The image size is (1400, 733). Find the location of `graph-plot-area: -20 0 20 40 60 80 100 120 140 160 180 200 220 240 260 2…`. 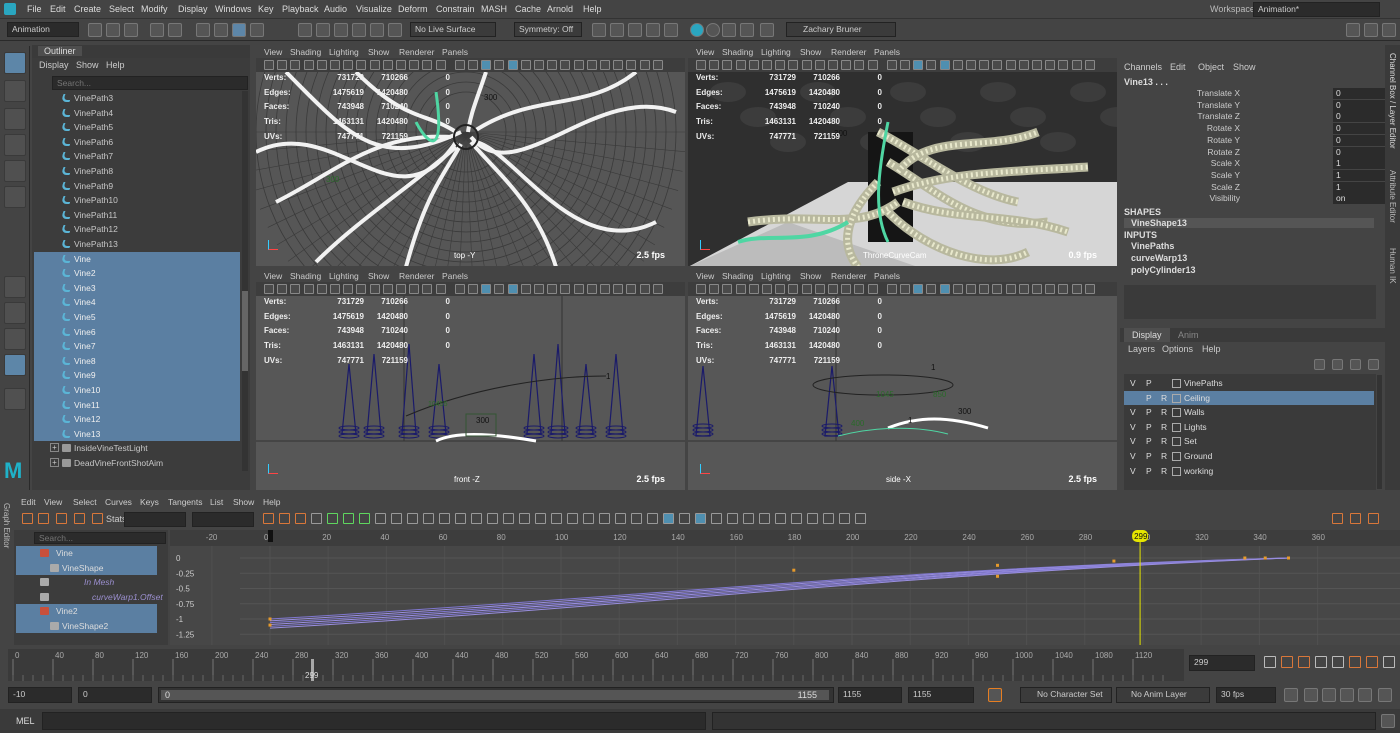

graph-plot-area: -20 0 20 40 60 80 100 120 140 160 180 200 220 240 260 2… is located at coordinates (785, 587).